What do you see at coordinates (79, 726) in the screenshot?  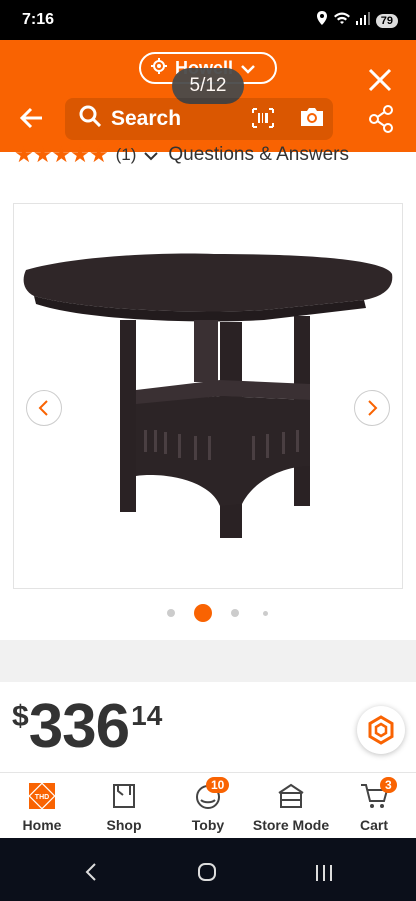 I see `price-dollars: 336` at bounding box center [79, 726].